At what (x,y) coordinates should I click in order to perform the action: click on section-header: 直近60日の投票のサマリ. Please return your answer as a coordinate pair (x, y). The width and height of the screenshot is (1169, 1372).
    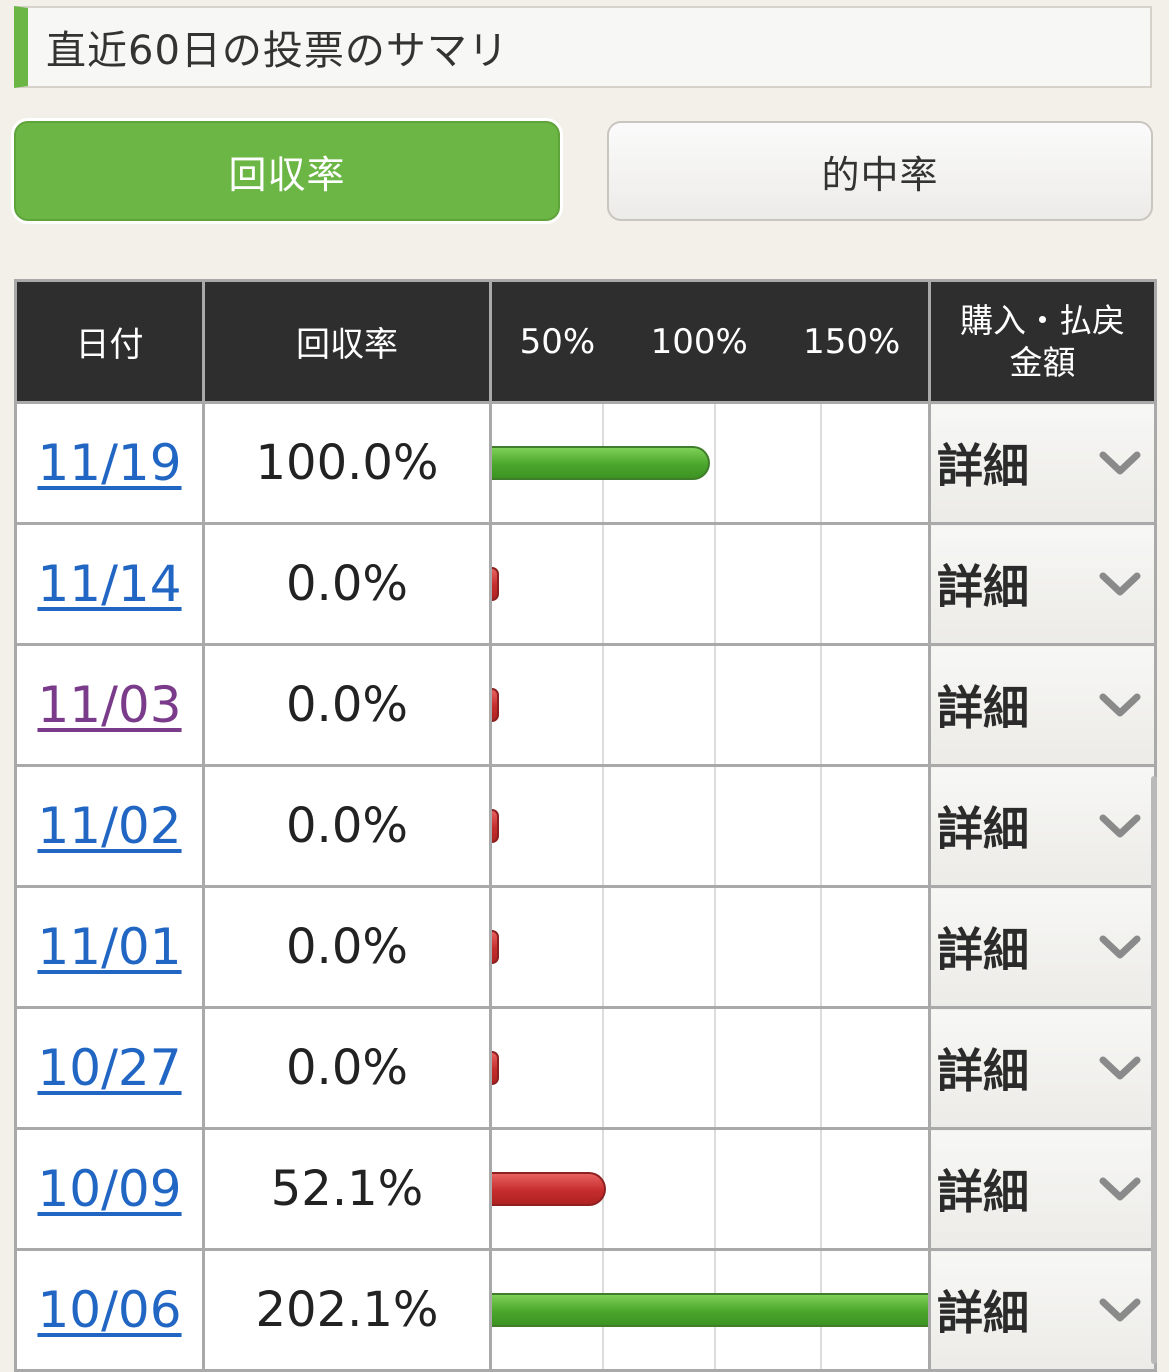
    Looking at the image, I should click on (583, 47).